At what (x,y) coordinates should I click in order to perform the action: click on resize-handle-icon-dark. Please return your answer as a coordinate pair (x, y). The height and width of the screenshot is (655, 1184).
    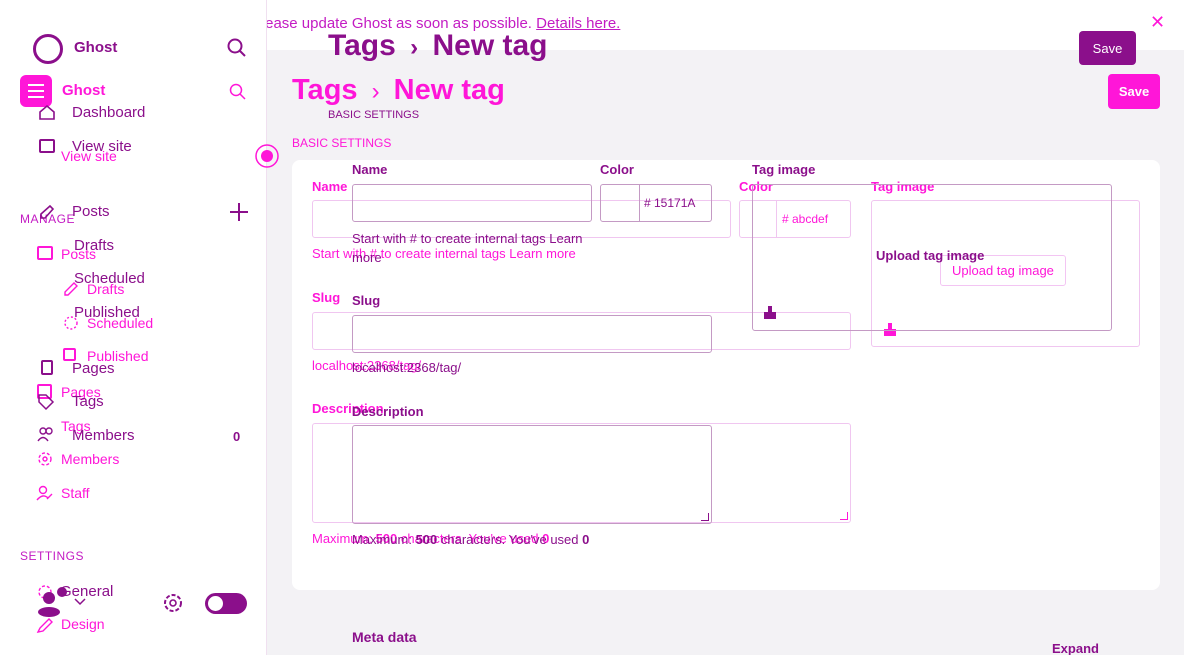
    Looking at the image, I should click on (705, 517).